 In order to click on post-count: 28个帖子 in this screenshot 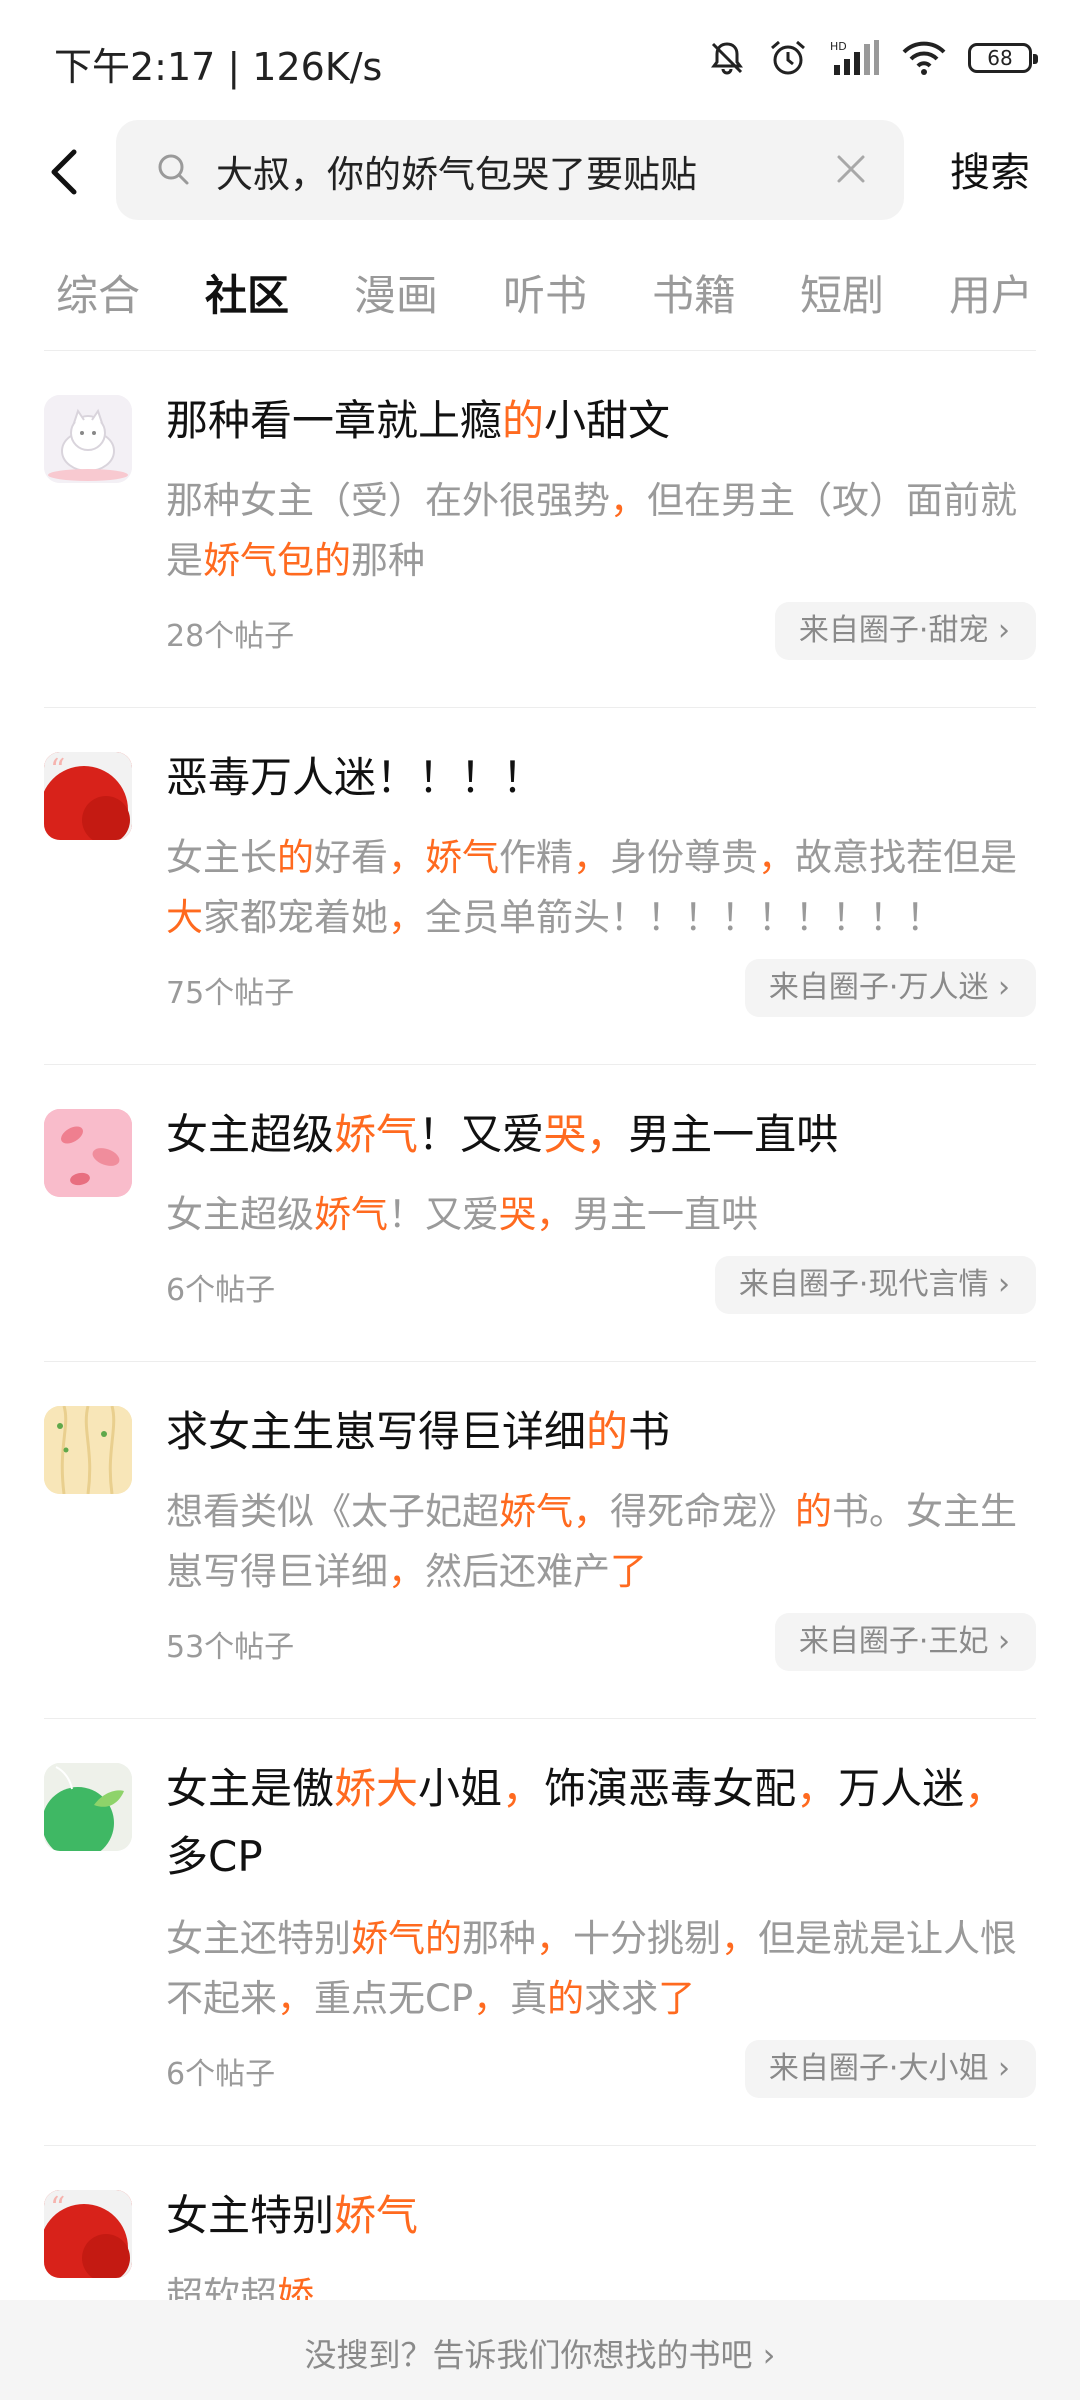, I will do `click(230, 636)`.